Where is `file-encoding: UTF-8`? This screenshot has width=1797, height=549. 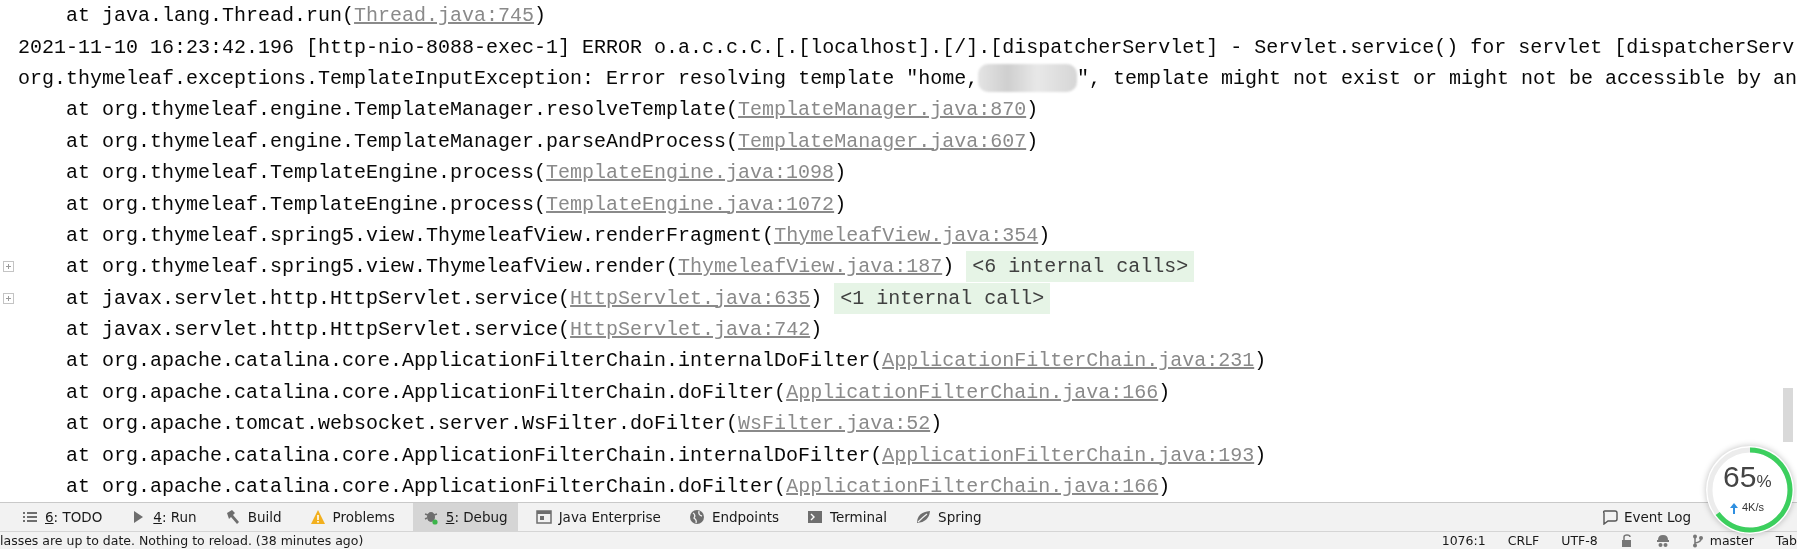
file-encoding: UTF-8 is located at coordinates (1579, 541).